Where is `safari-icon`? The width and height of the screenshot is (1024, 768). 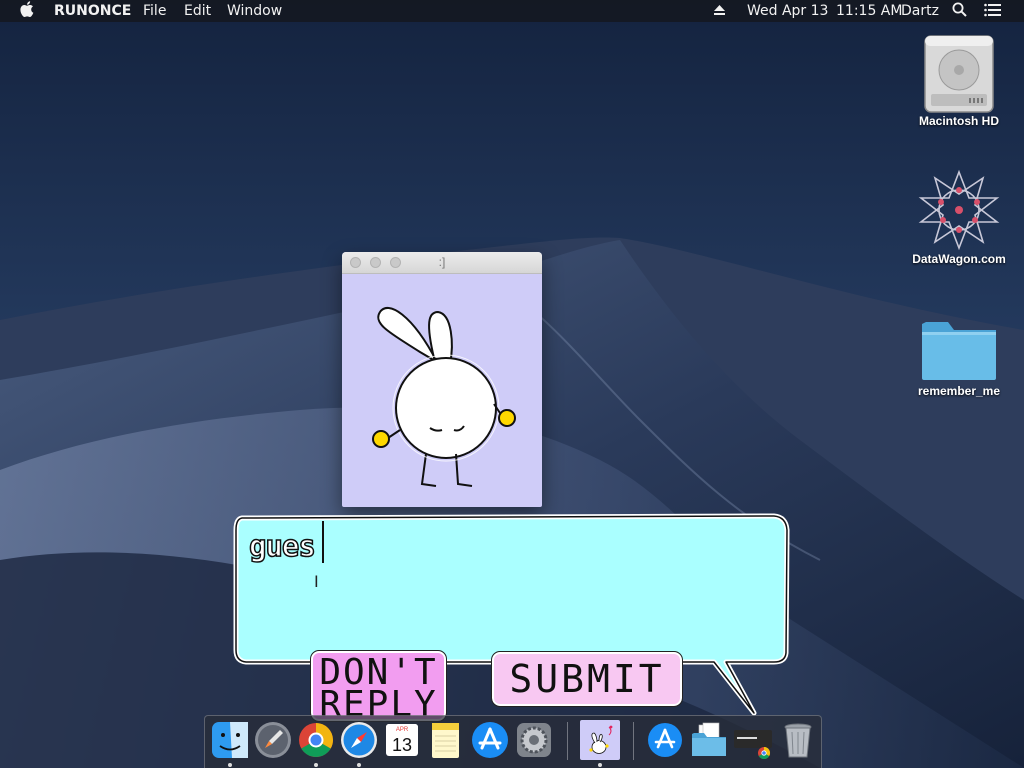
safari-icon is located at coordinates (359, 740).